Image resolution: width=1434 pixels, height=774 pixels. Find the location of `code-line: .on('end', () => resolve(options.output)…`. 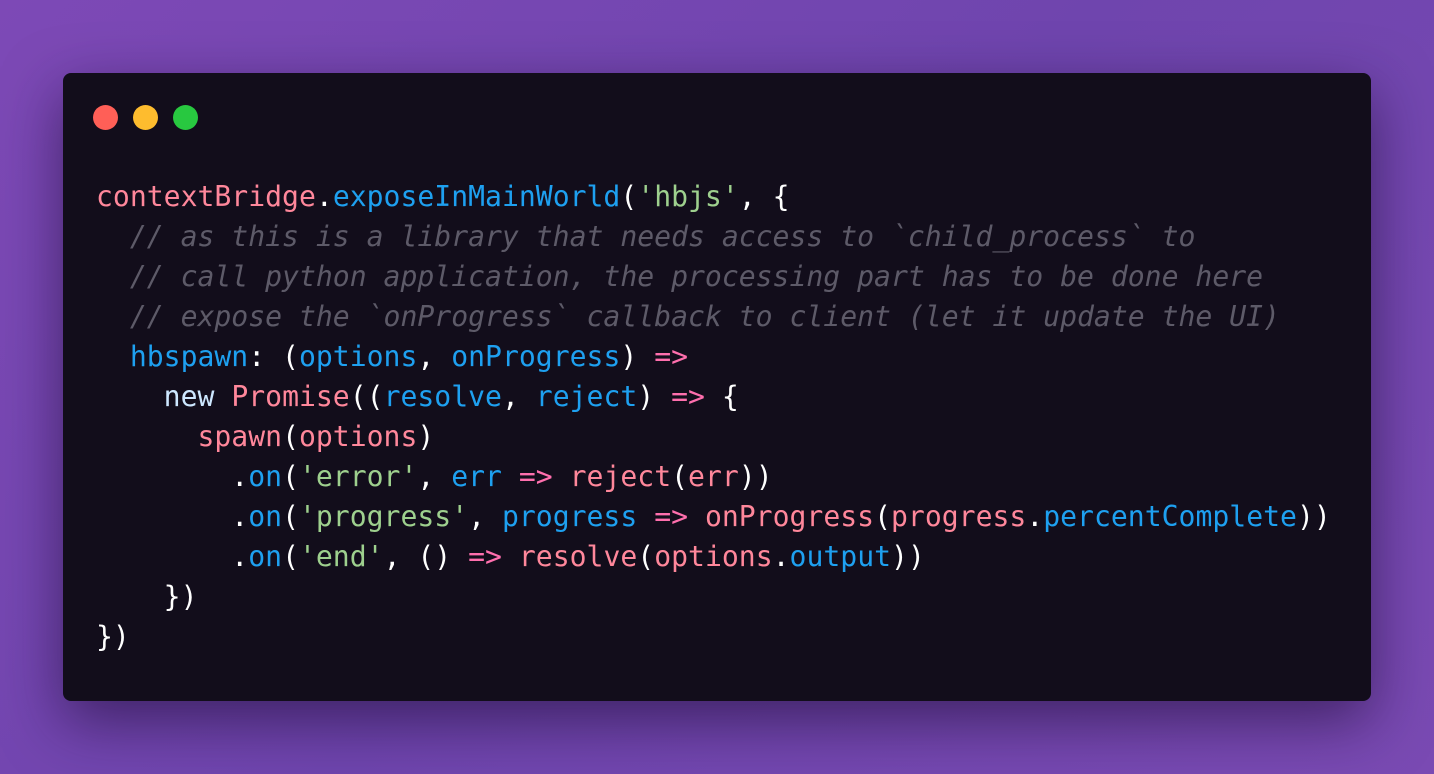

code-line: .on('end', () => resolve(options.output)… is located at coordinates (713, 557).